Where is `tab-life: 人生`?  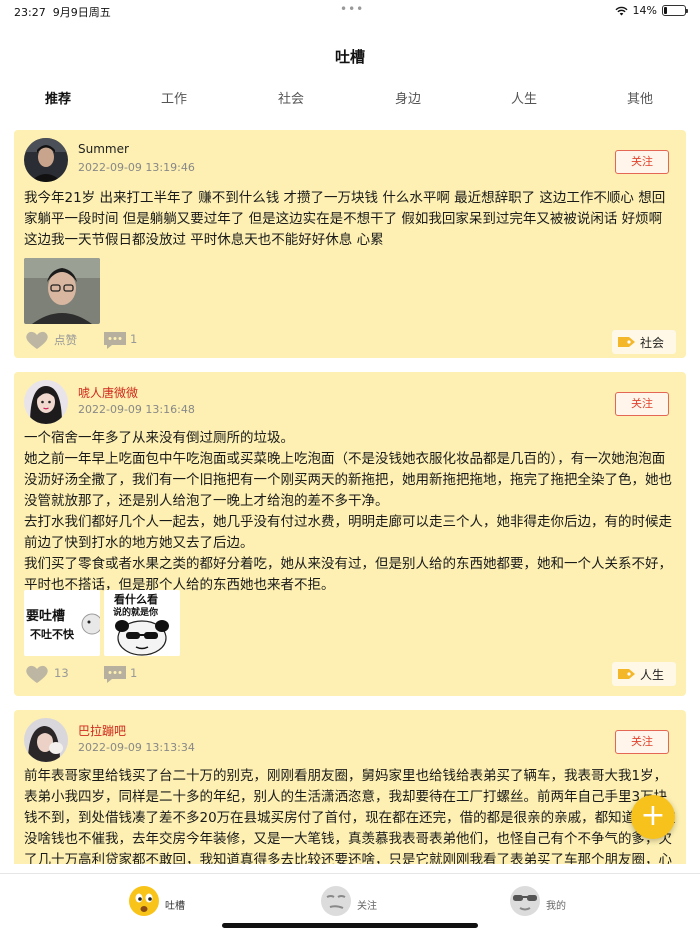 tab-life: 人生 is located at coordinates (524, 97).